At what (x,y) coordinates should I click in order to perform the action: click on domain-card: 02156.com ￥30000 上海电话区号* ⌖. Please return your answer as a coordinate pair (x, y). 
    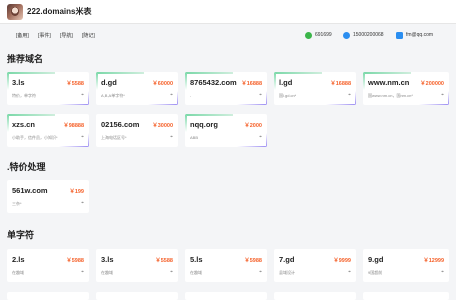
    Looking at the image, I should click on (137, 130).